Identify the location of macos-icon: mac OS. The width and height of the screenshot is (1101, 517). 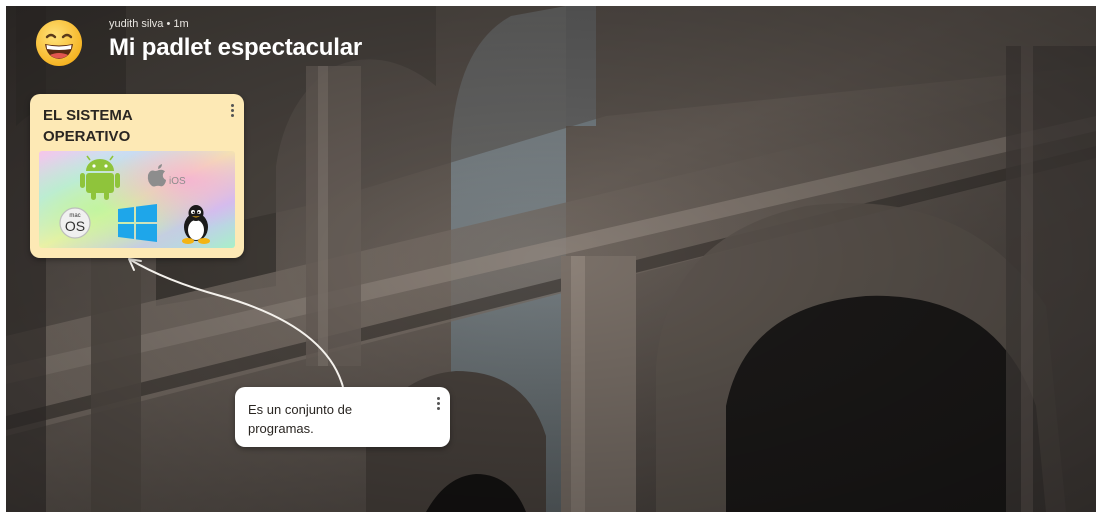
(75, 223).